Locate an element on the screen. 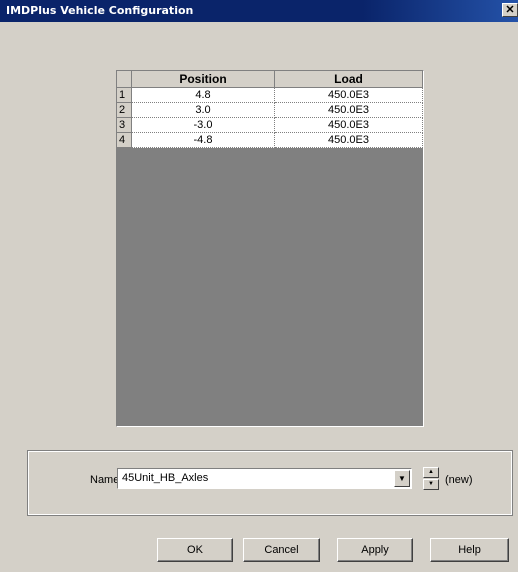 The image size is (518, 572). window-title: IMDPlus Vehicle Configuration is located at coordinates (100, 10).